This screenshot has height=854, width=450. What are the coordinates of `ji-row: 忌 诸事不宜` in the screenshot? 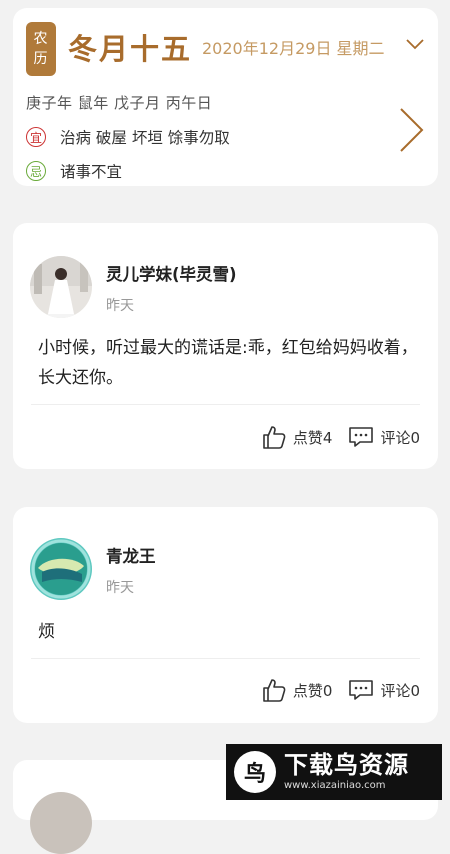 It's located at (74, 171).